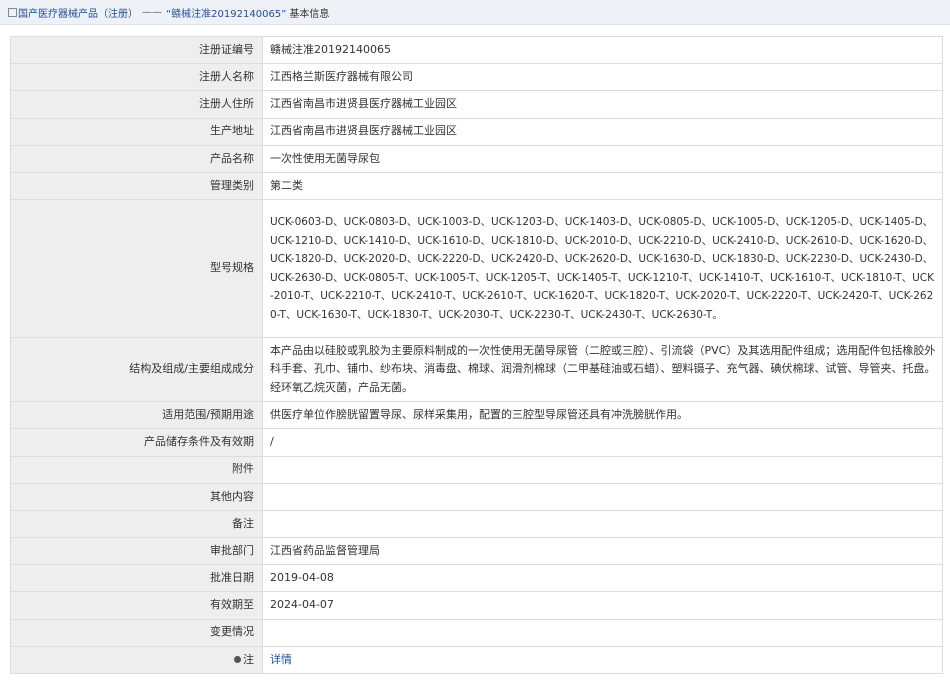  Describe the element at coordinates (136, 186) in the screenshot. I see `row-label: 管理类别` at that location.